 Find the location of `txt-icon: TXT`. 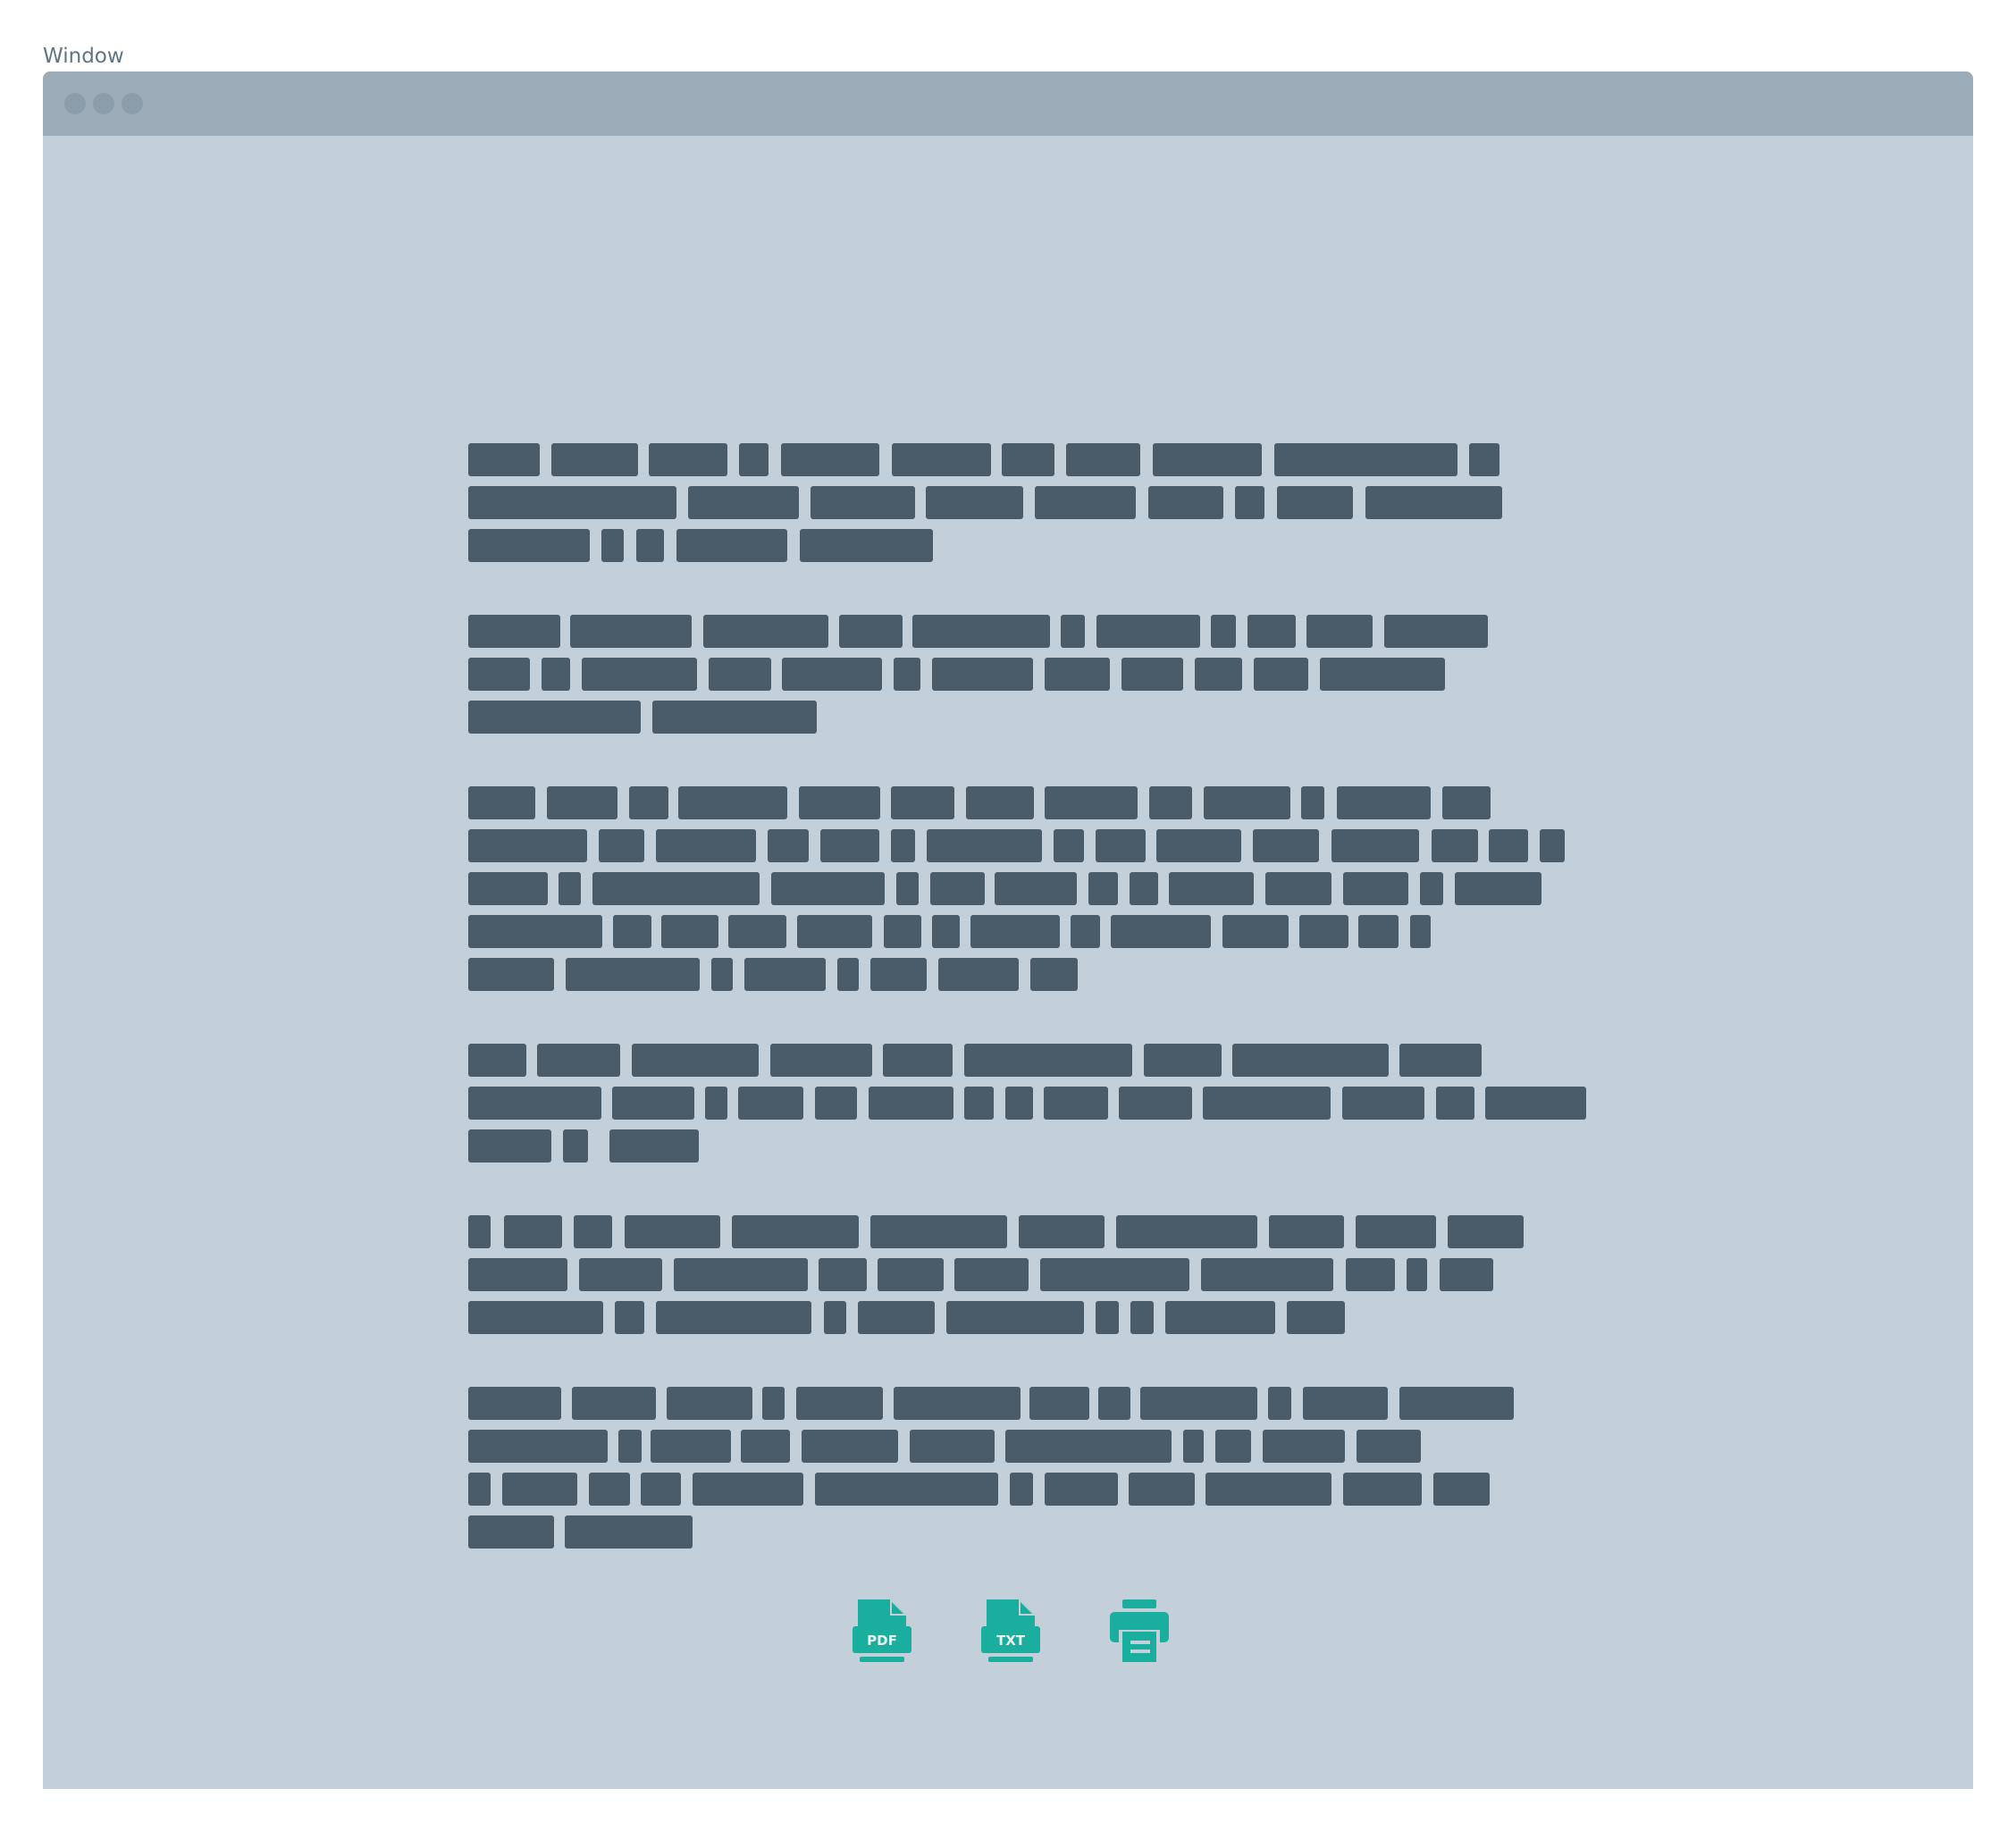

txt-icon: TXT is located at coordinates (1010, 1630).